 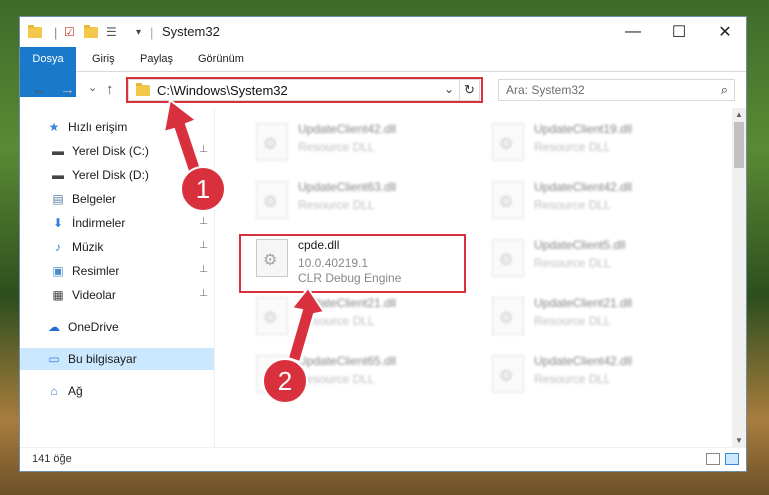 I want to click on callout-1: 1, so click(x=203, y=189).